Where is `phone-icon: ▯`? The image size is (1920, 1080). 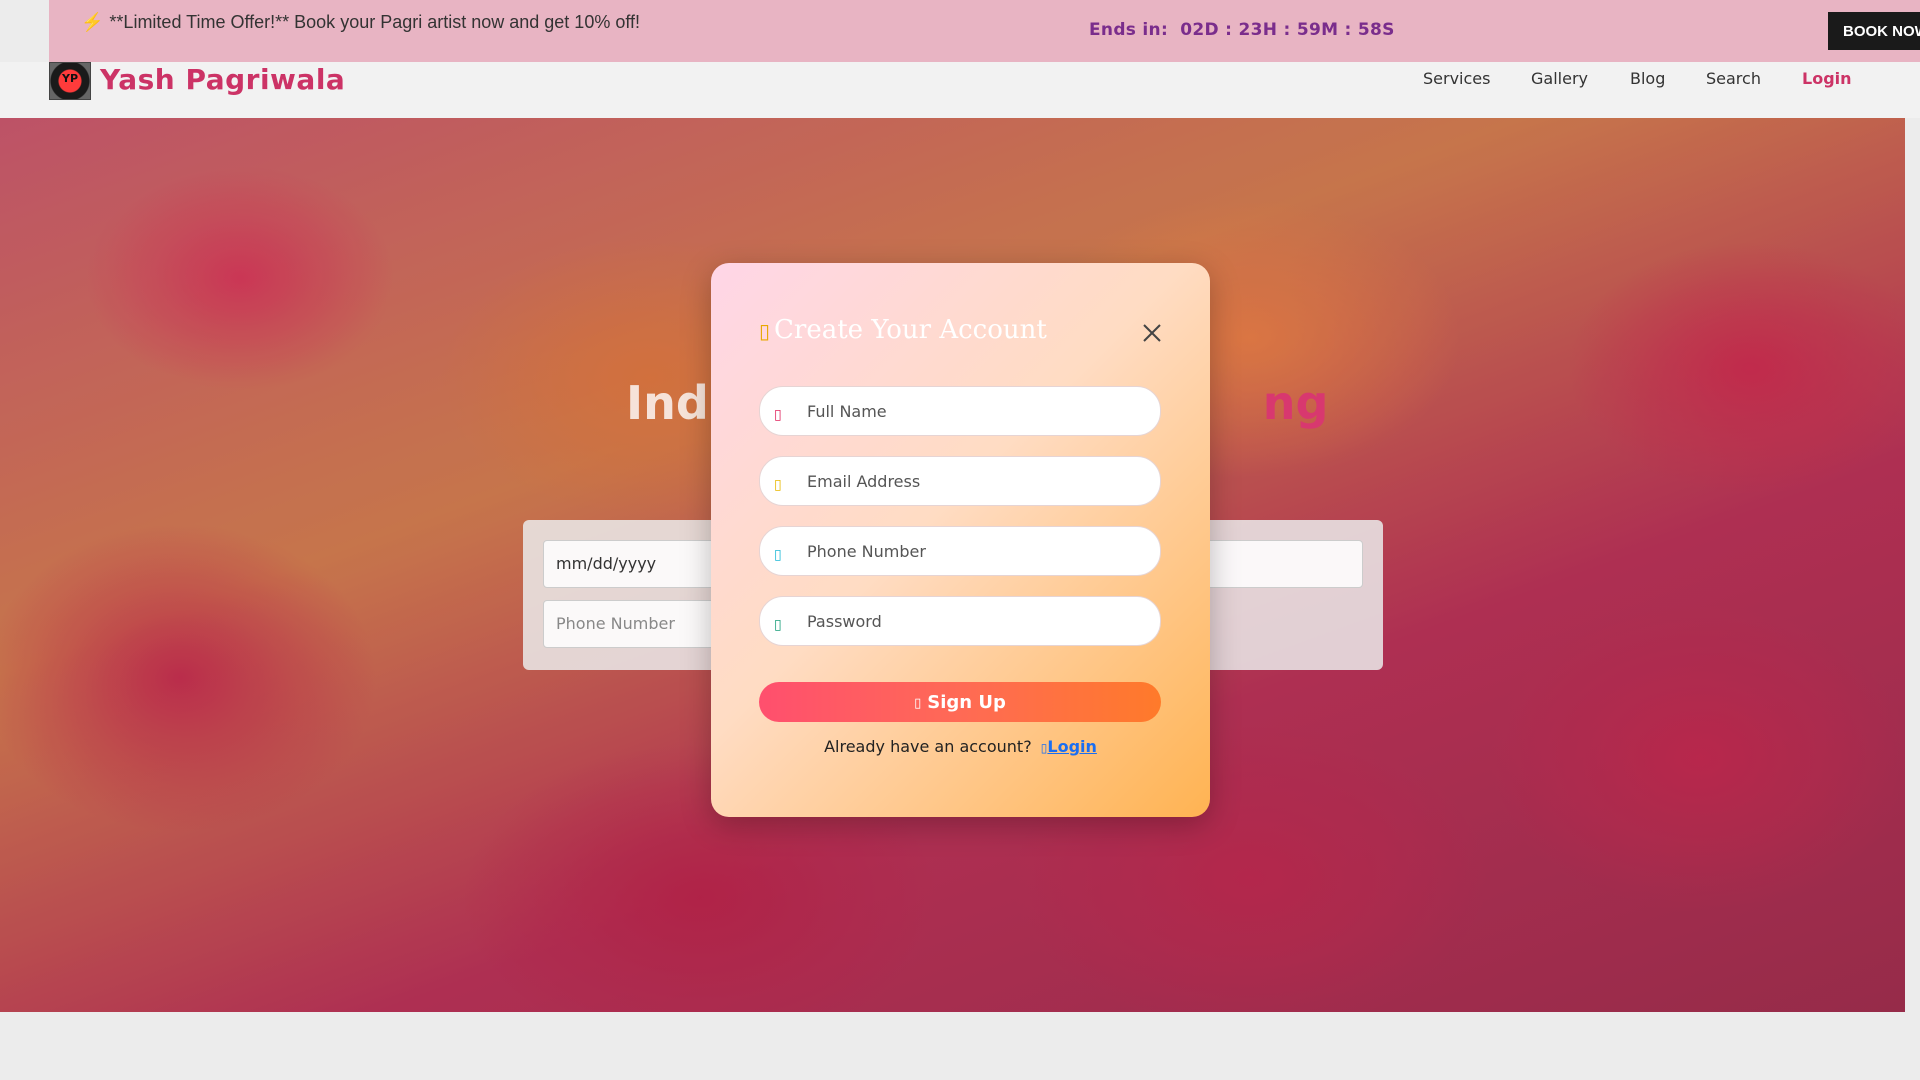
phone-icon: ▯ is located at coordinates (778, 555).